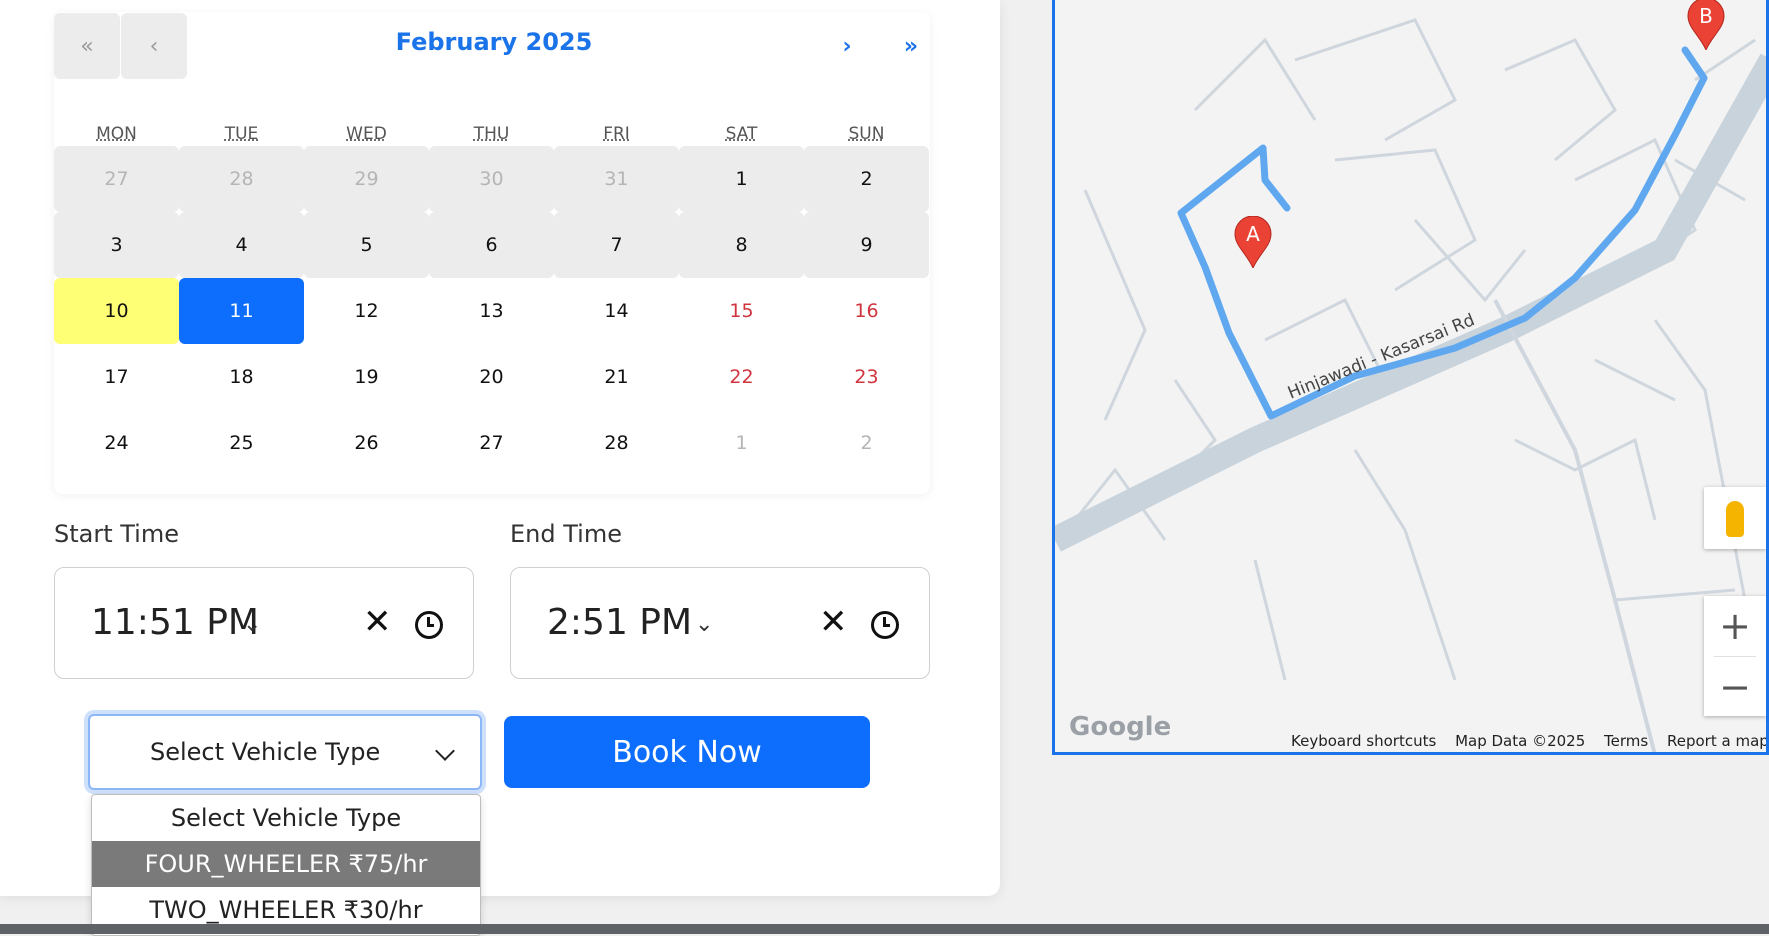  I want to click on calendar-day: 25, so click(241, 443).